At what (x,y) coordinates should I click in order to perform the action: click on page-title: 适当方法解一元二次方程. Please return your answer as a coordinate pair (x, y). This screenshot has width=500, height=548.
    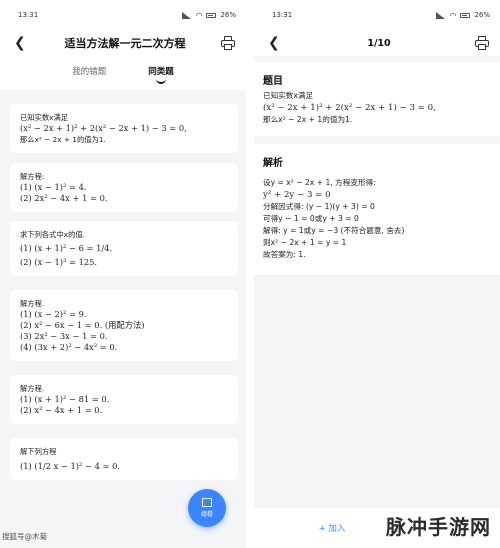
    Looking at the image, I should click on (125, 43).